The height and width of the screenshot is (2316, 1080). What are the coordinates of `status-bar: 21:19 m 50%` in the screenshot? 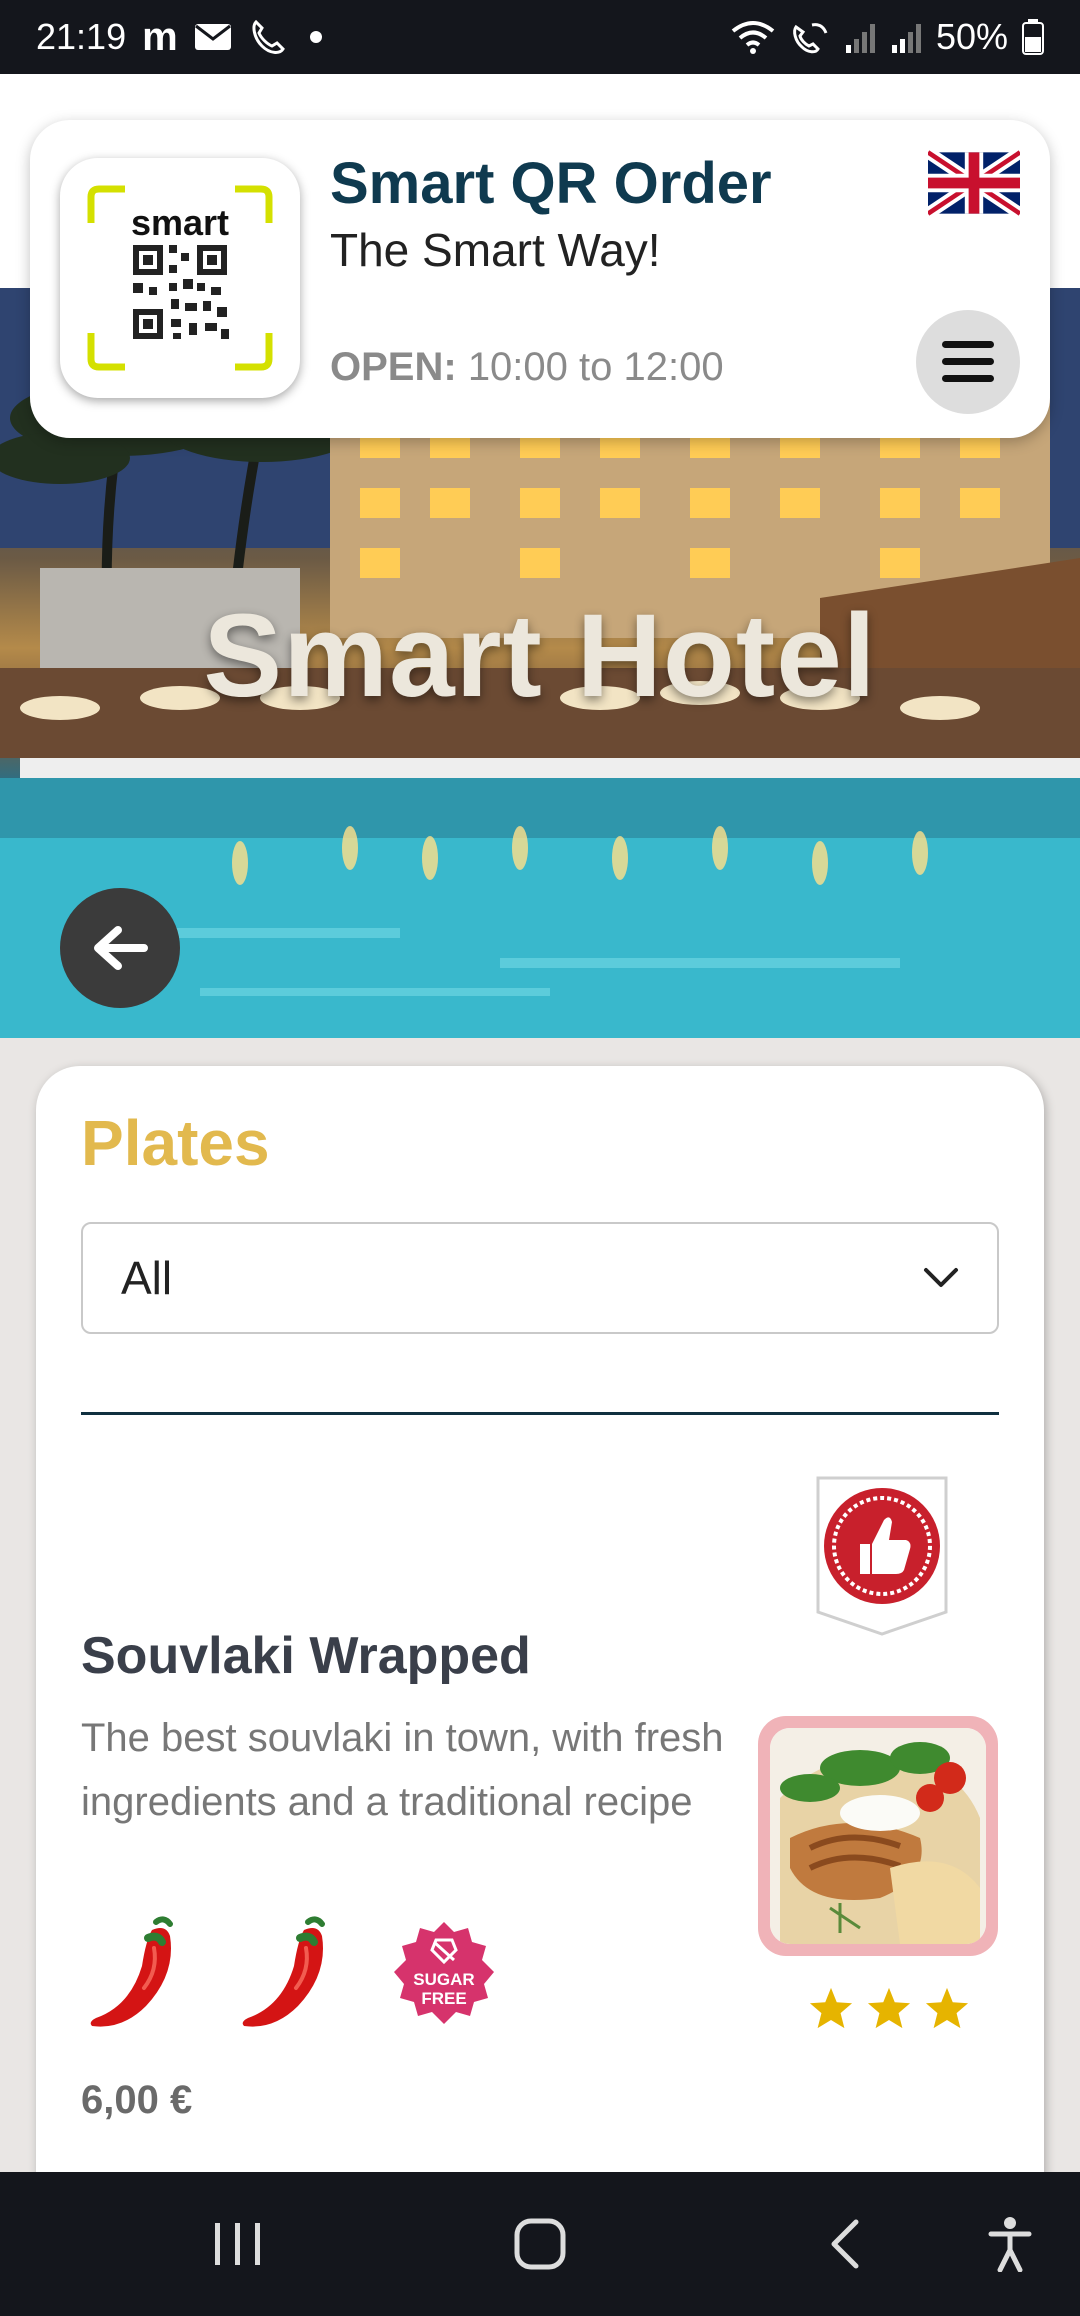 It's located at (540, 37).